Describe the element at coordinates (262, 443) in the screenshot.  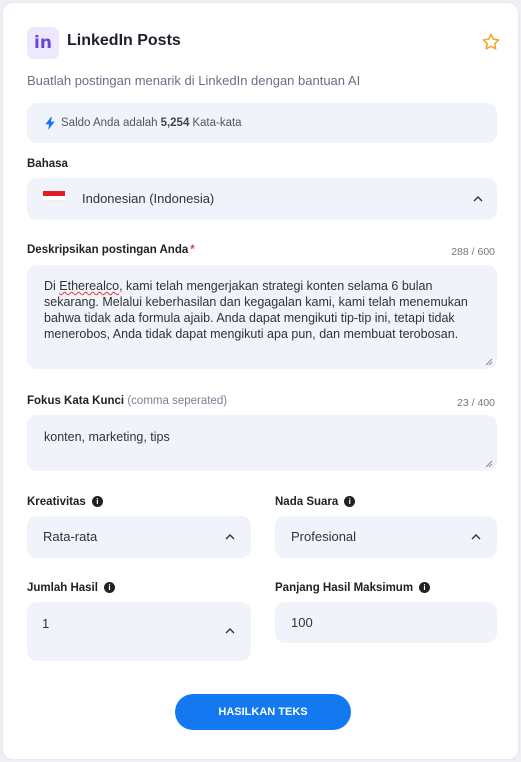
I see `keywords-textarea: konten, marketing, tips` at that location.